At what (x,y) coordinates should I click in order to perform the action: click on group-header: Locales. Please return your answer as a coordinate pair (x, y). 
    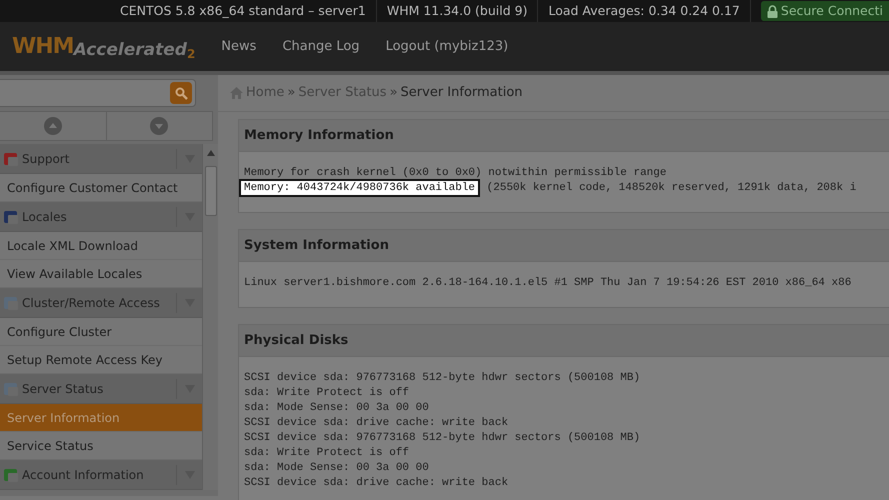
    Looking at the image, I should click on (101, 217).